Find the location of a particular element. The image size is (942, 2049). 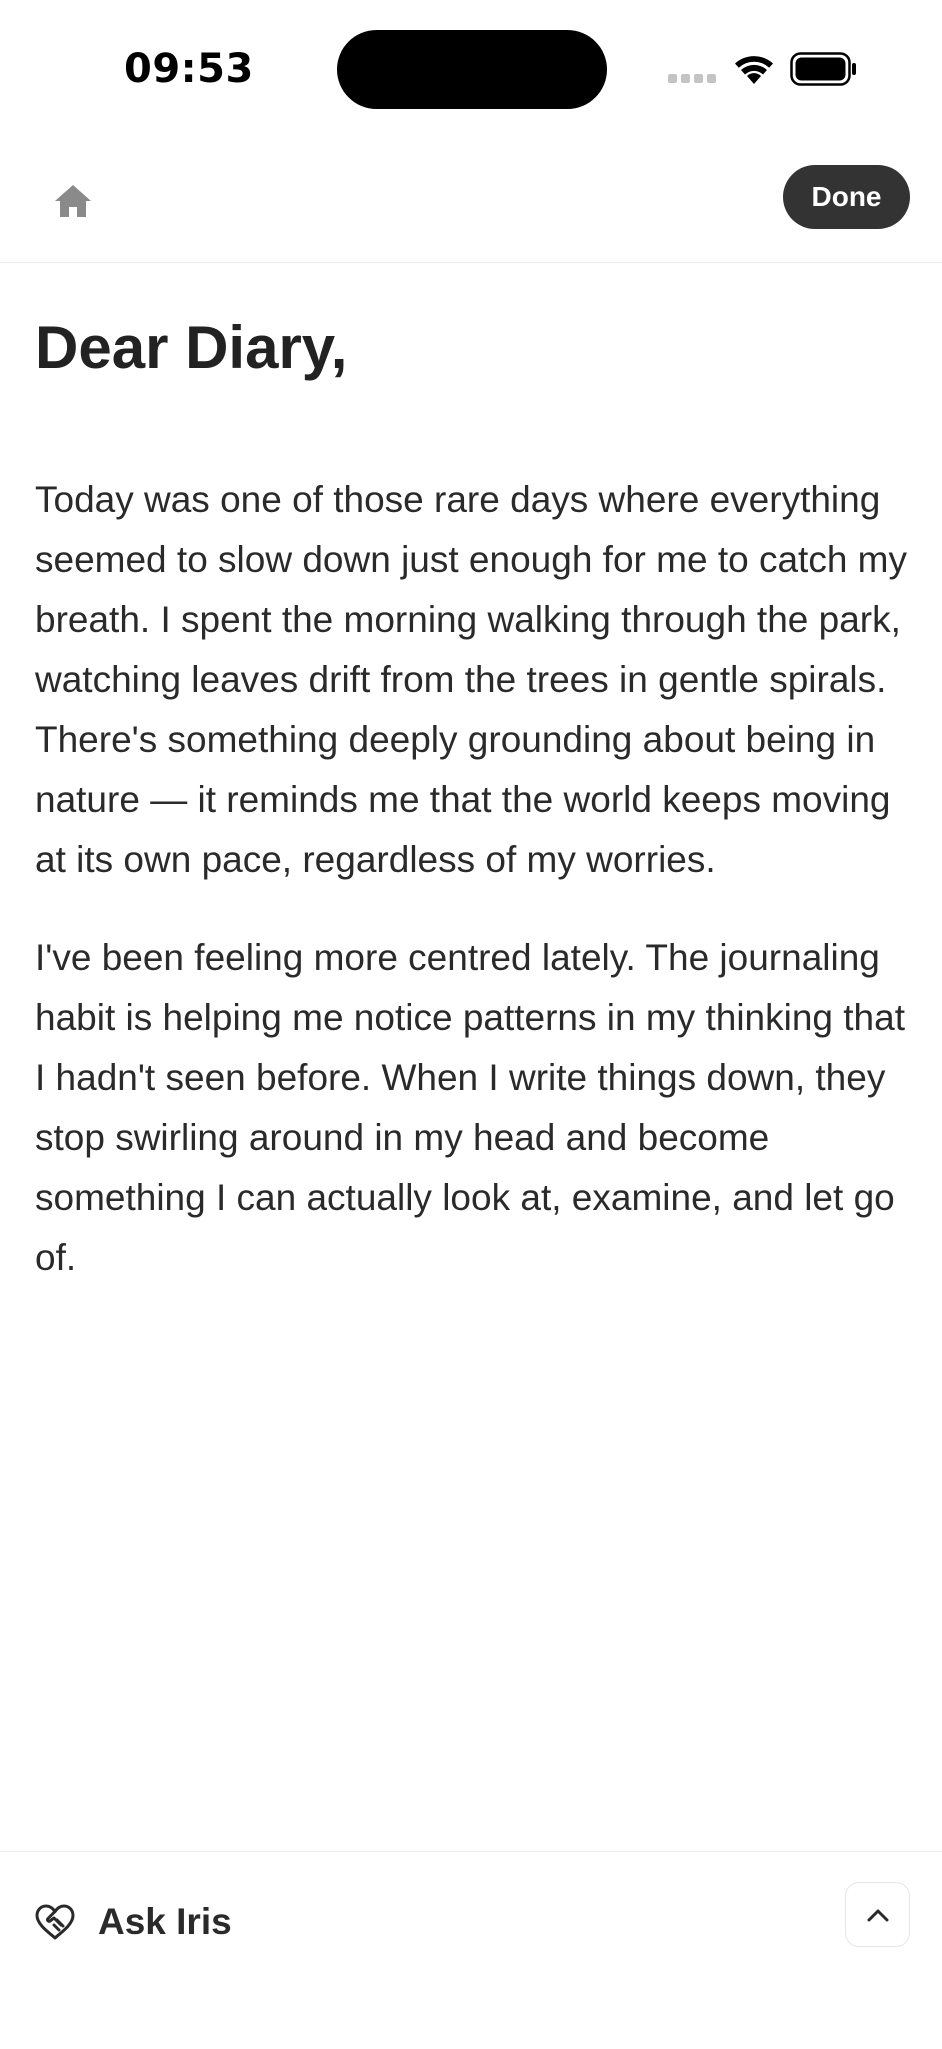

ask-iris-label: Ask Iris is located at coordinates (165, 1921).